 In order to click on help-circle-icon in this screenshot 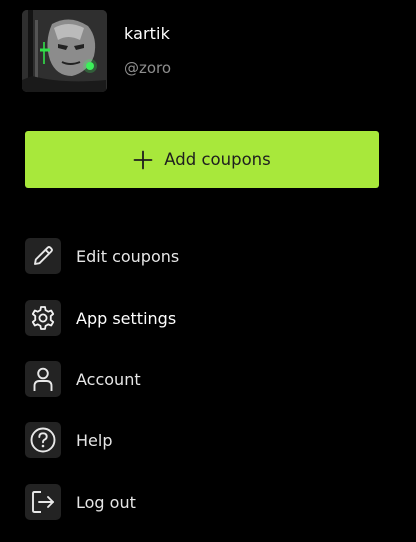, I will do `click(43, 440)`.